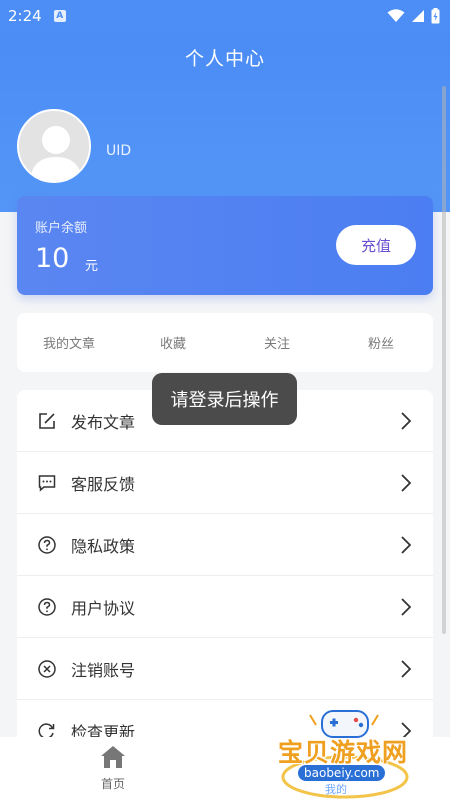  What do you see at coordinates (224, 399) in the screenshot?
I see `login-required-toast: 请登录后操作` at bounding box center [224, 399].